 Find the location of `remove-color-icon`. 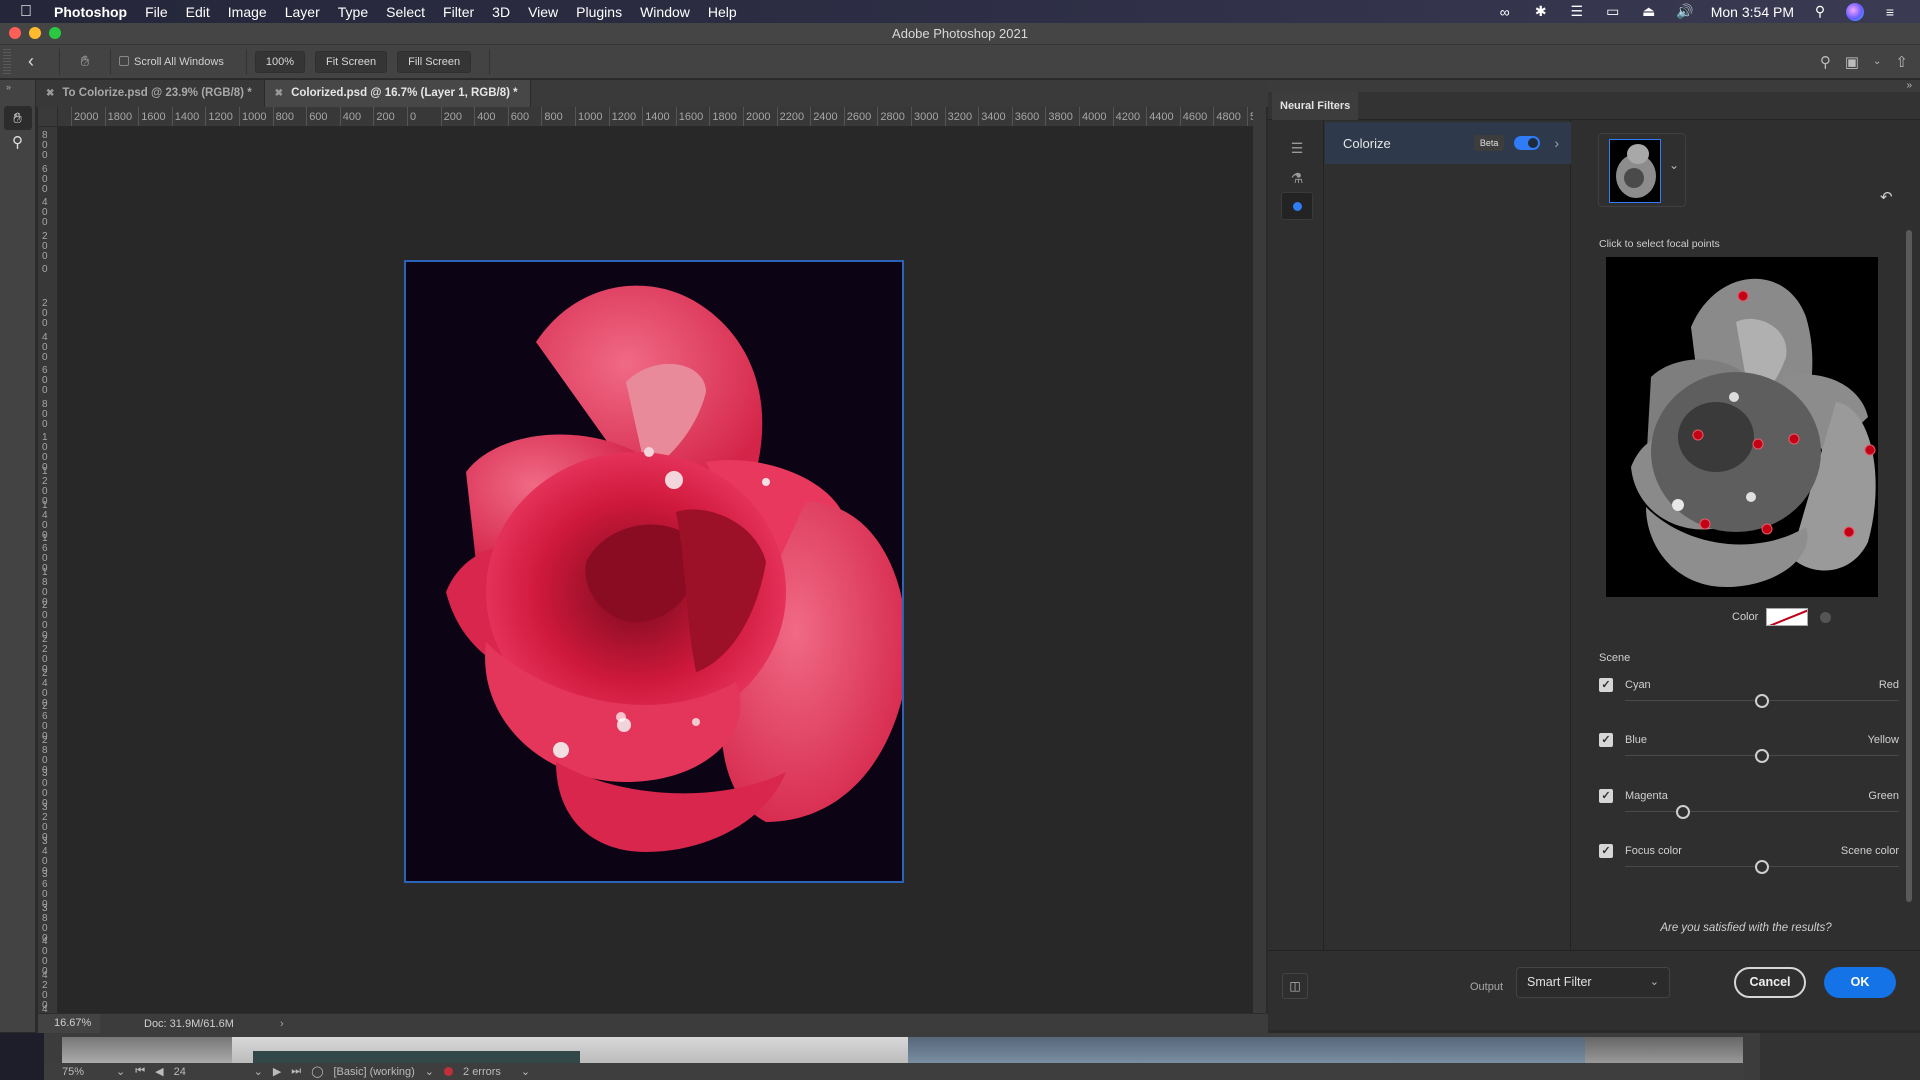

remove-color-icon is located at coordinates (1826, 617).